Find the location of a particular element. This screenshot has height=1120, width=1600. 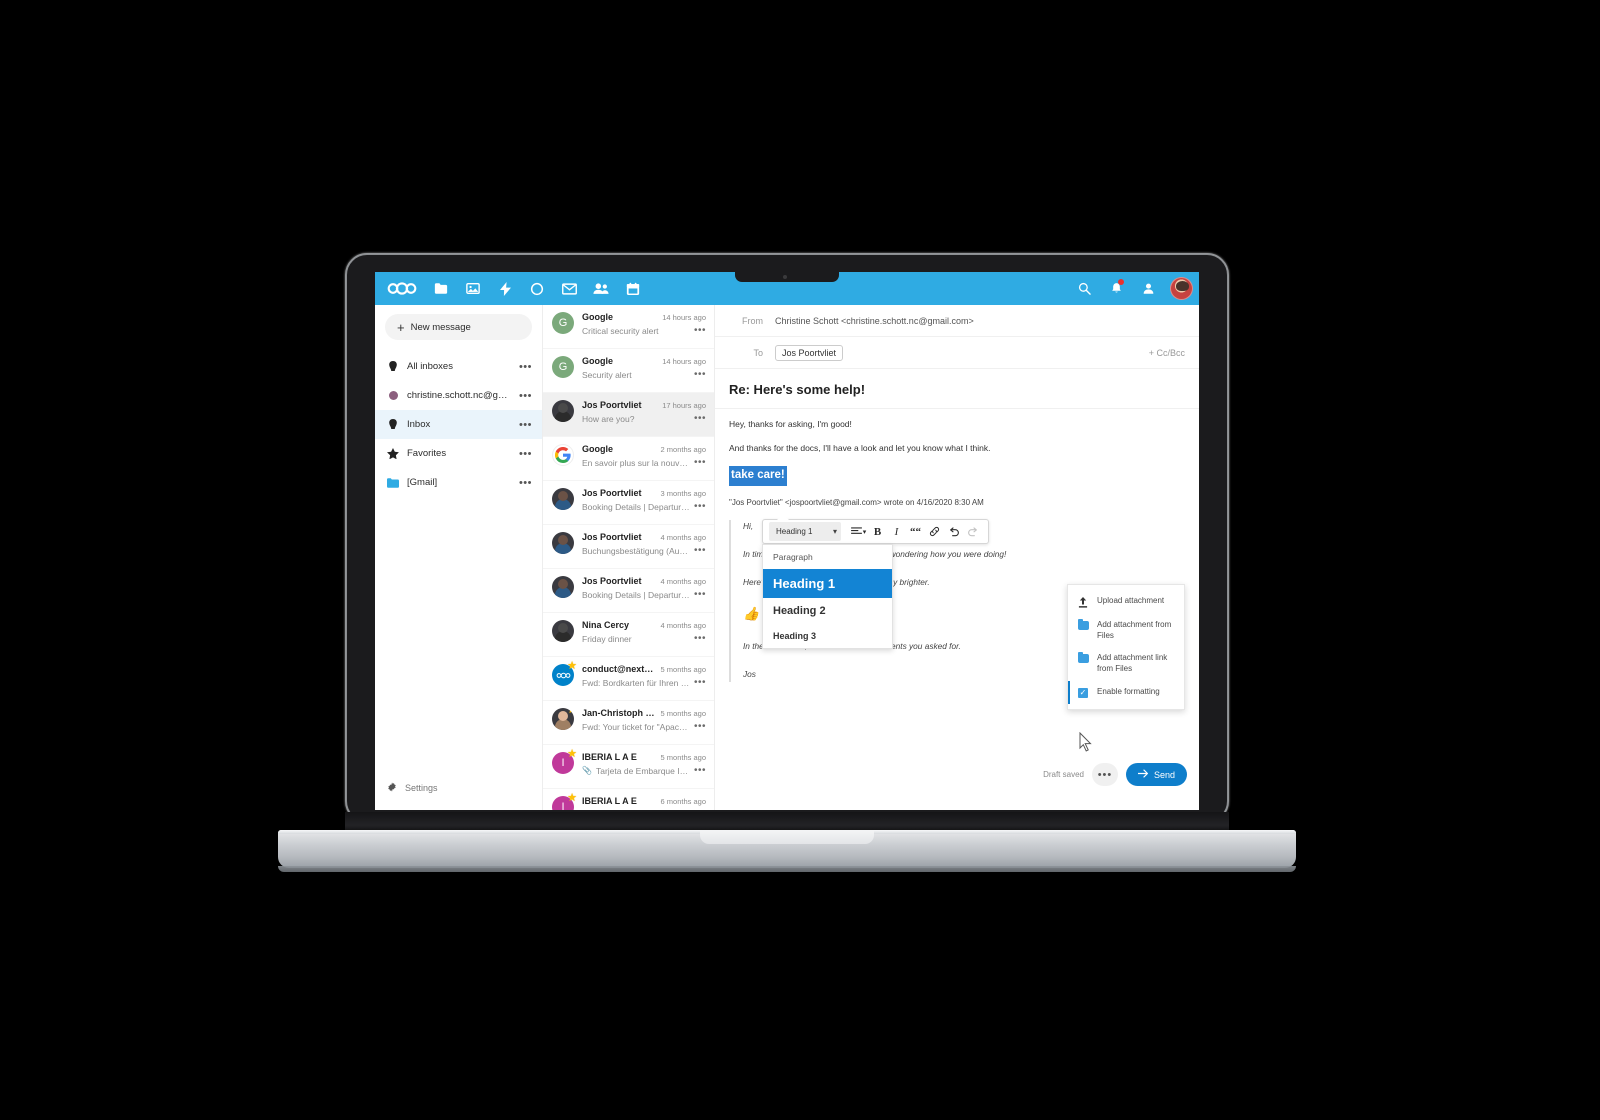

sidebar-item-all-inboxes: All inboxes ••• is located at coordinates (458, 366).